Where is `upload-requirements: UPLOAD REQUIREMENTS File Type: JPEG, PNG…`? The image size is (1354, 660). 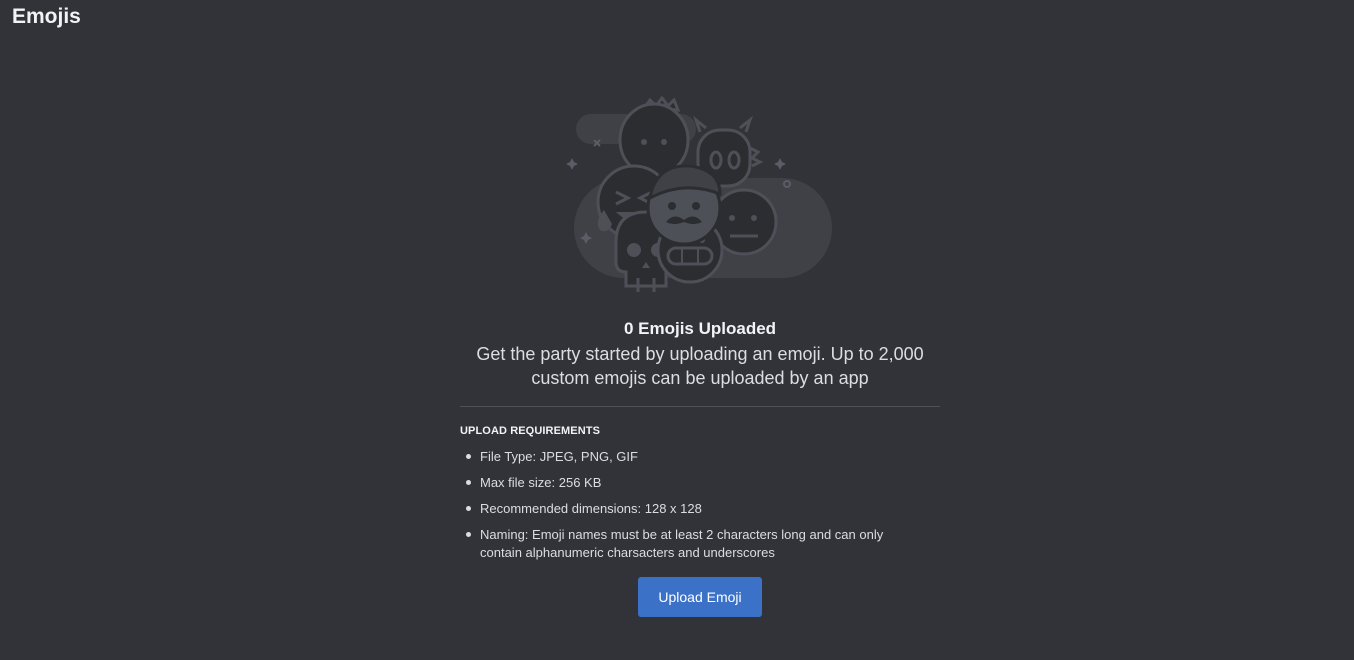
upload-requirements: UPLOAD REQUIREMENTS File Type: JPEG, PNG… is located at coordinates (700, 497).